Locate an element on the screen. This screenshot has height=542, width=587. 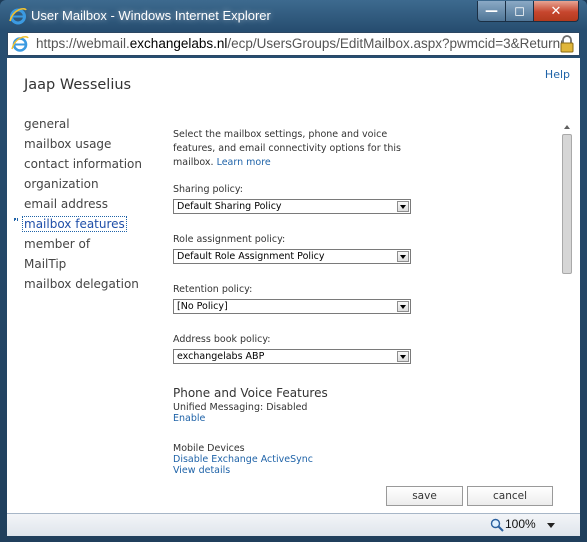
nav-item-contact-information: contact information is located at coordinates (83, 166).